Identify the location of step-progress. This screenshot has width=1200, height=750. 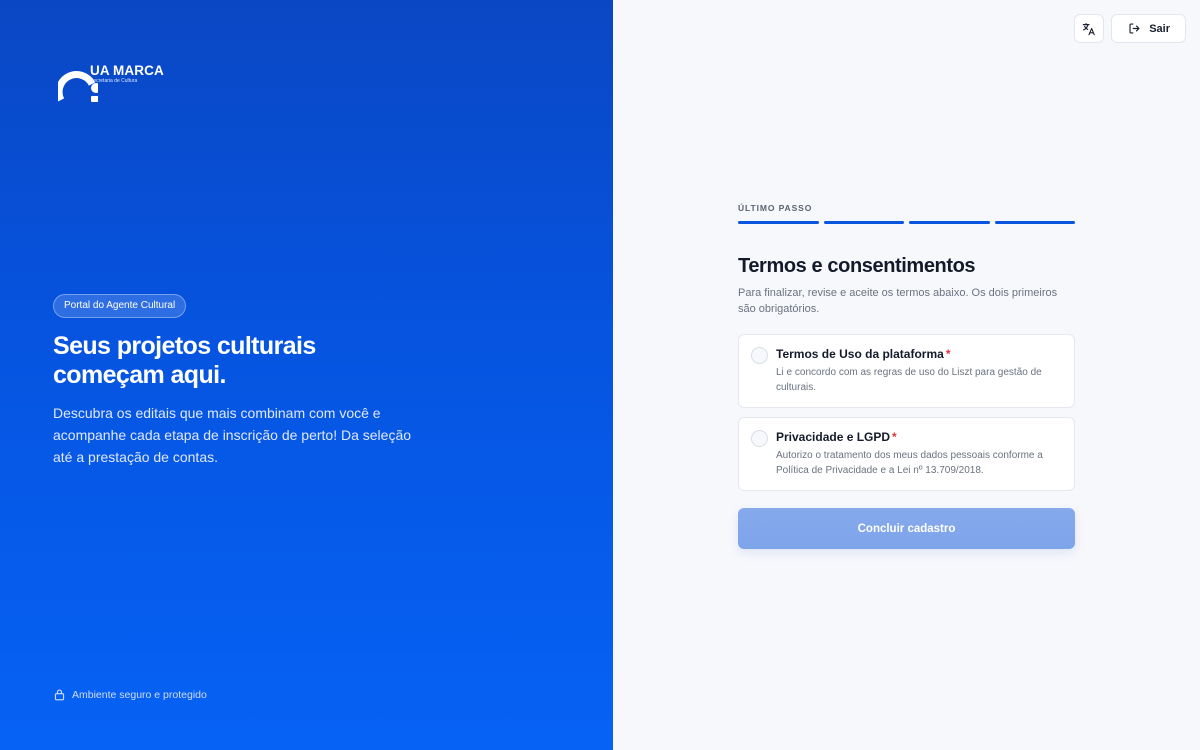
(906, 222).